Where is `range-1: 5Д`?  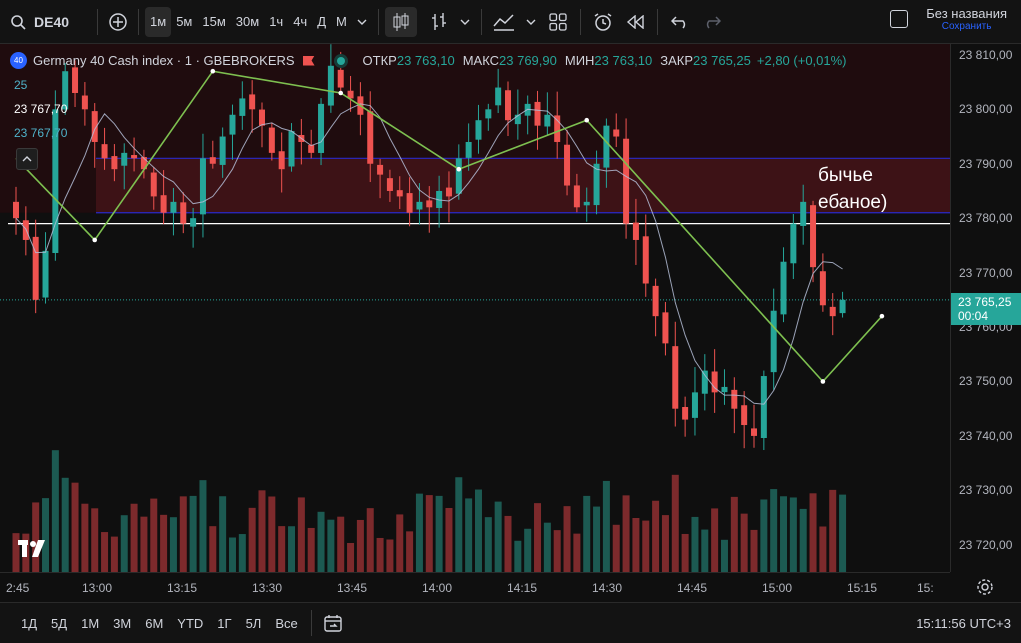
range-1: 5Д is located at coordinates (59, 623).